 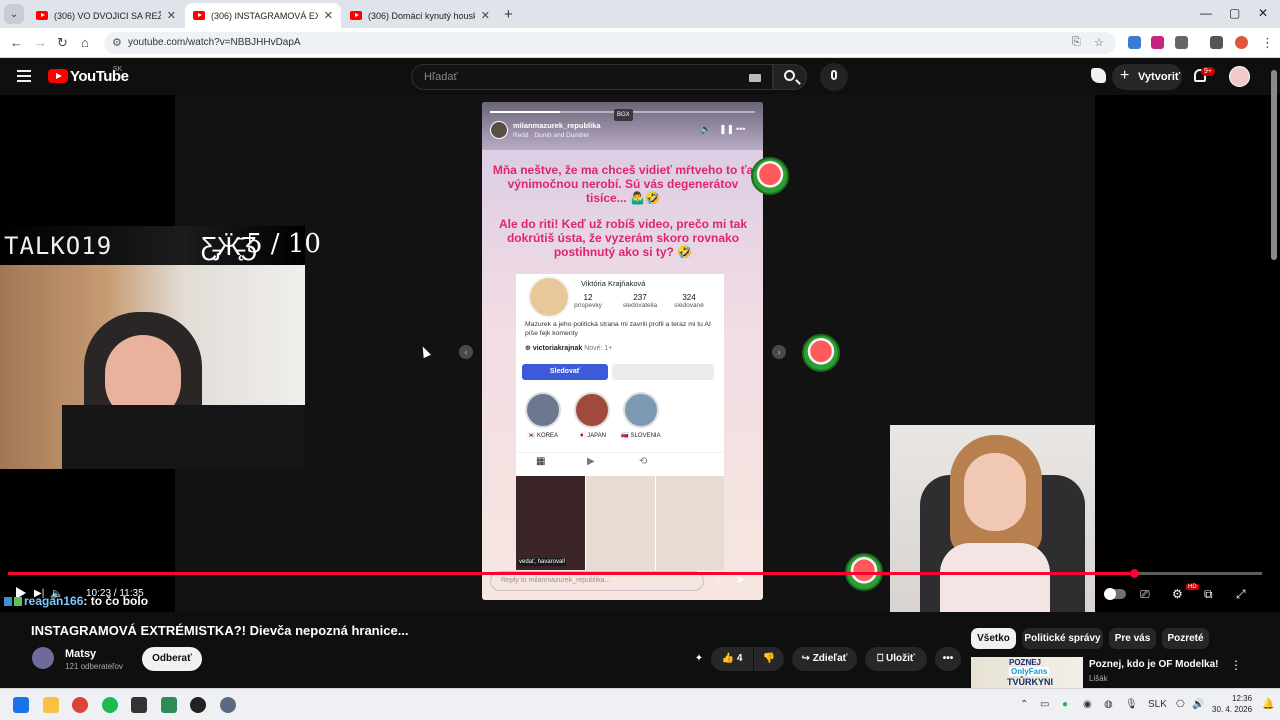 What do you see at coordinates (643, 461) in the screenshot?
I see `repost-icon: ⟲` at bounding box center [643, 461].